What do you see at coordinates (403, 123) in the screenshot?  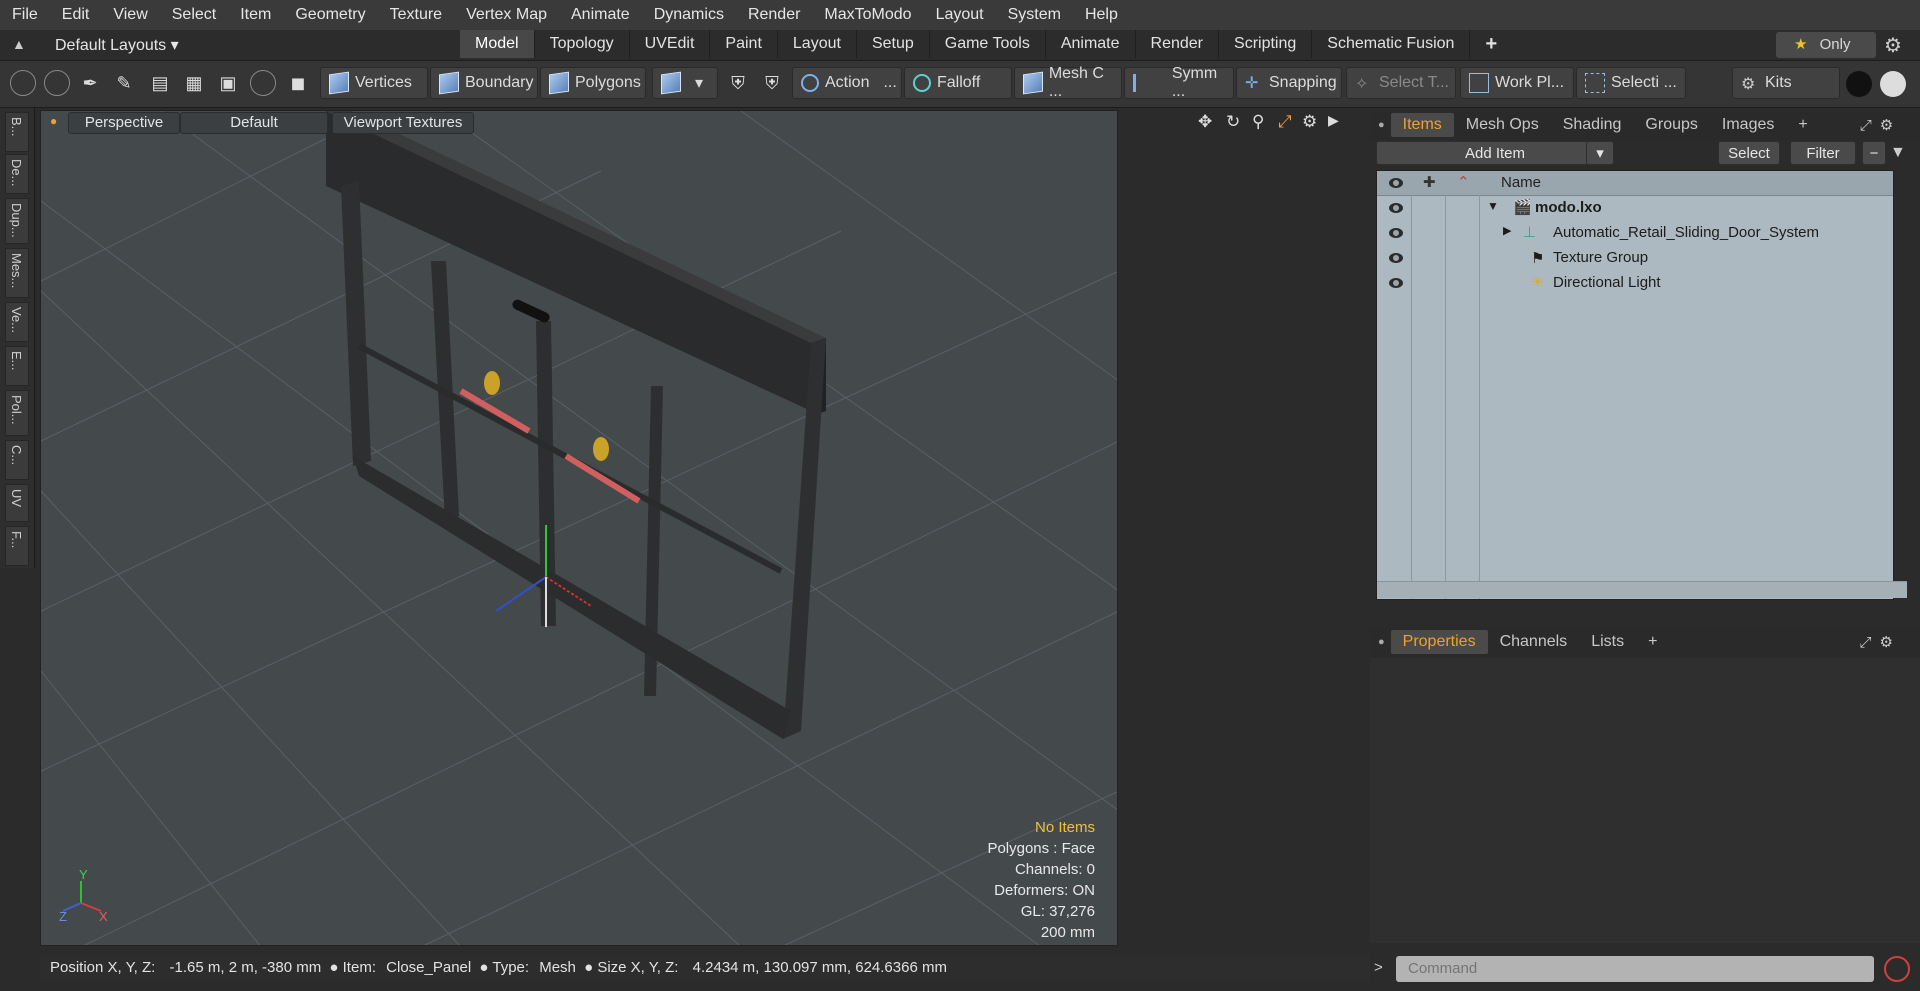 I see `viewport-textures-dropdown: Viewport Textures` at bounding box center [403, 123].